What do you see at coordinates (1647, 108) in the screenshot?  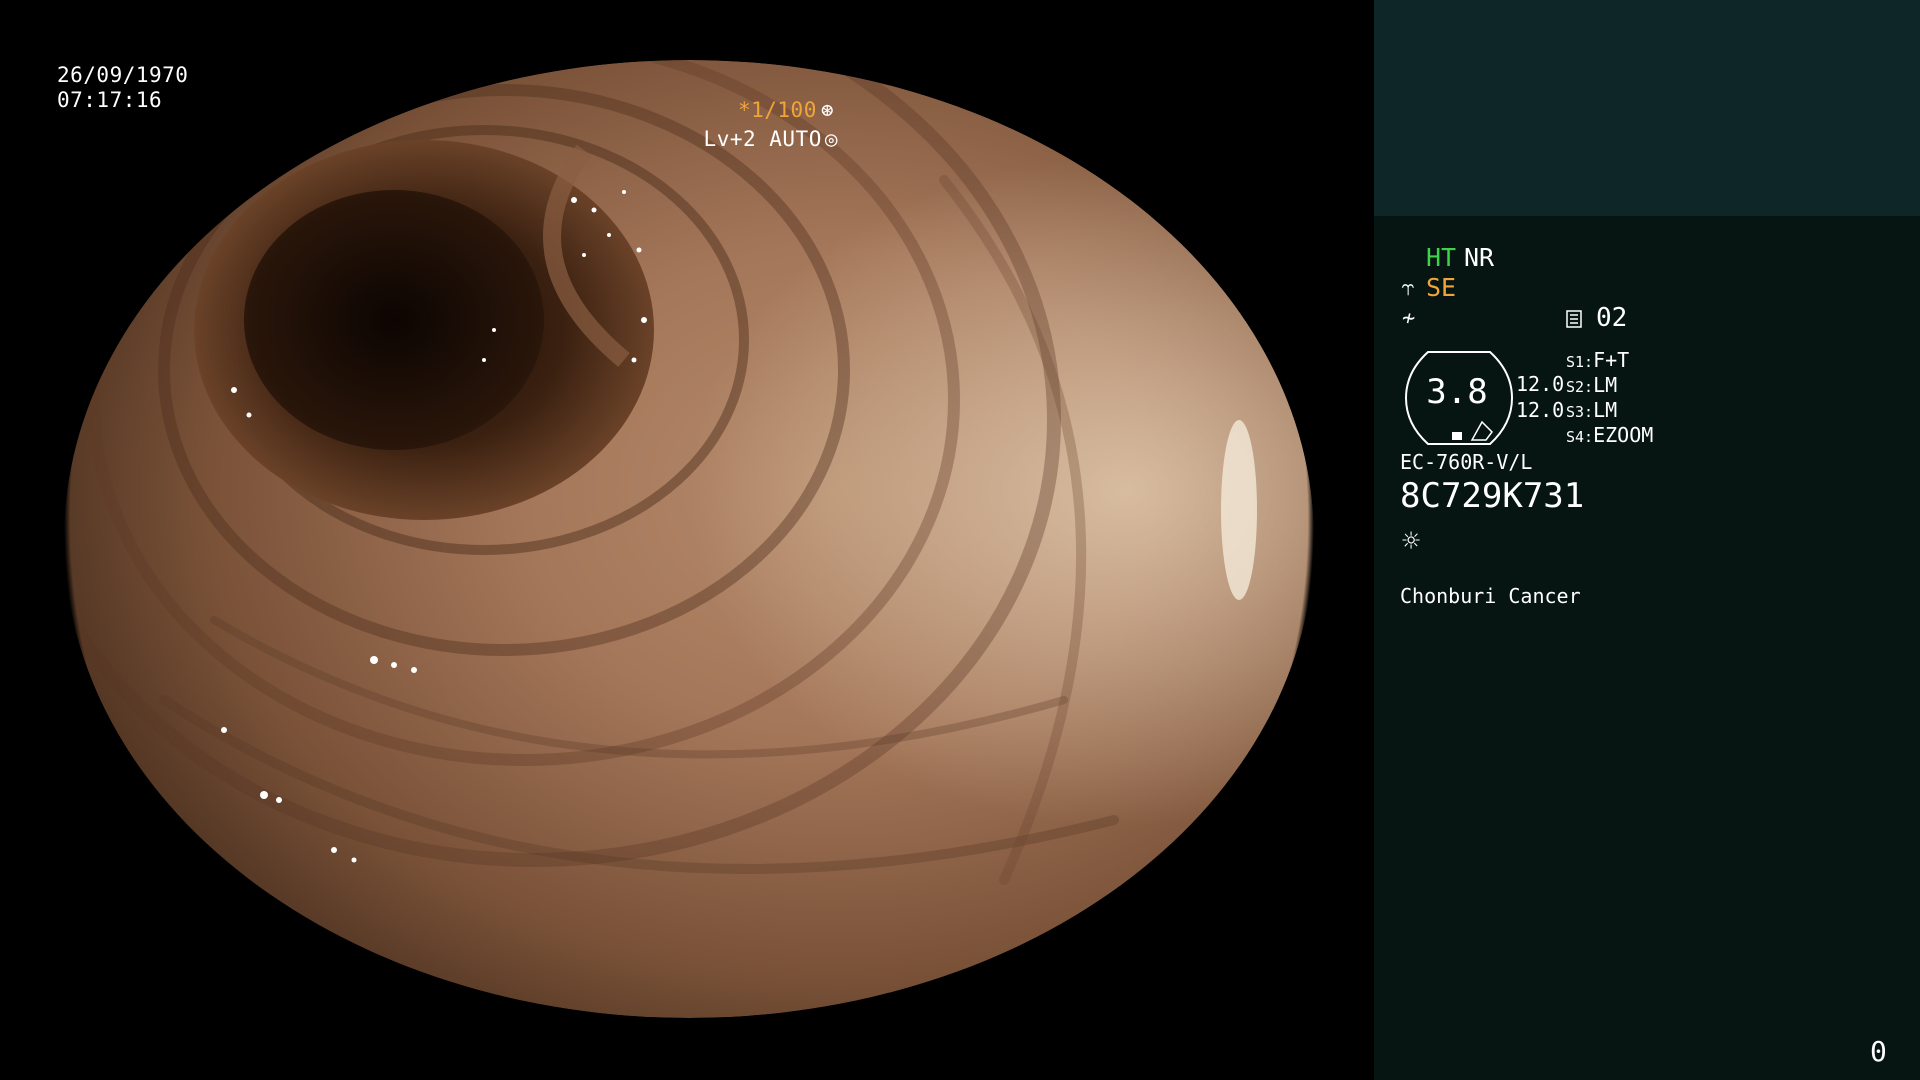 I see `patient-info-box` at bounding box center [1647, 108].